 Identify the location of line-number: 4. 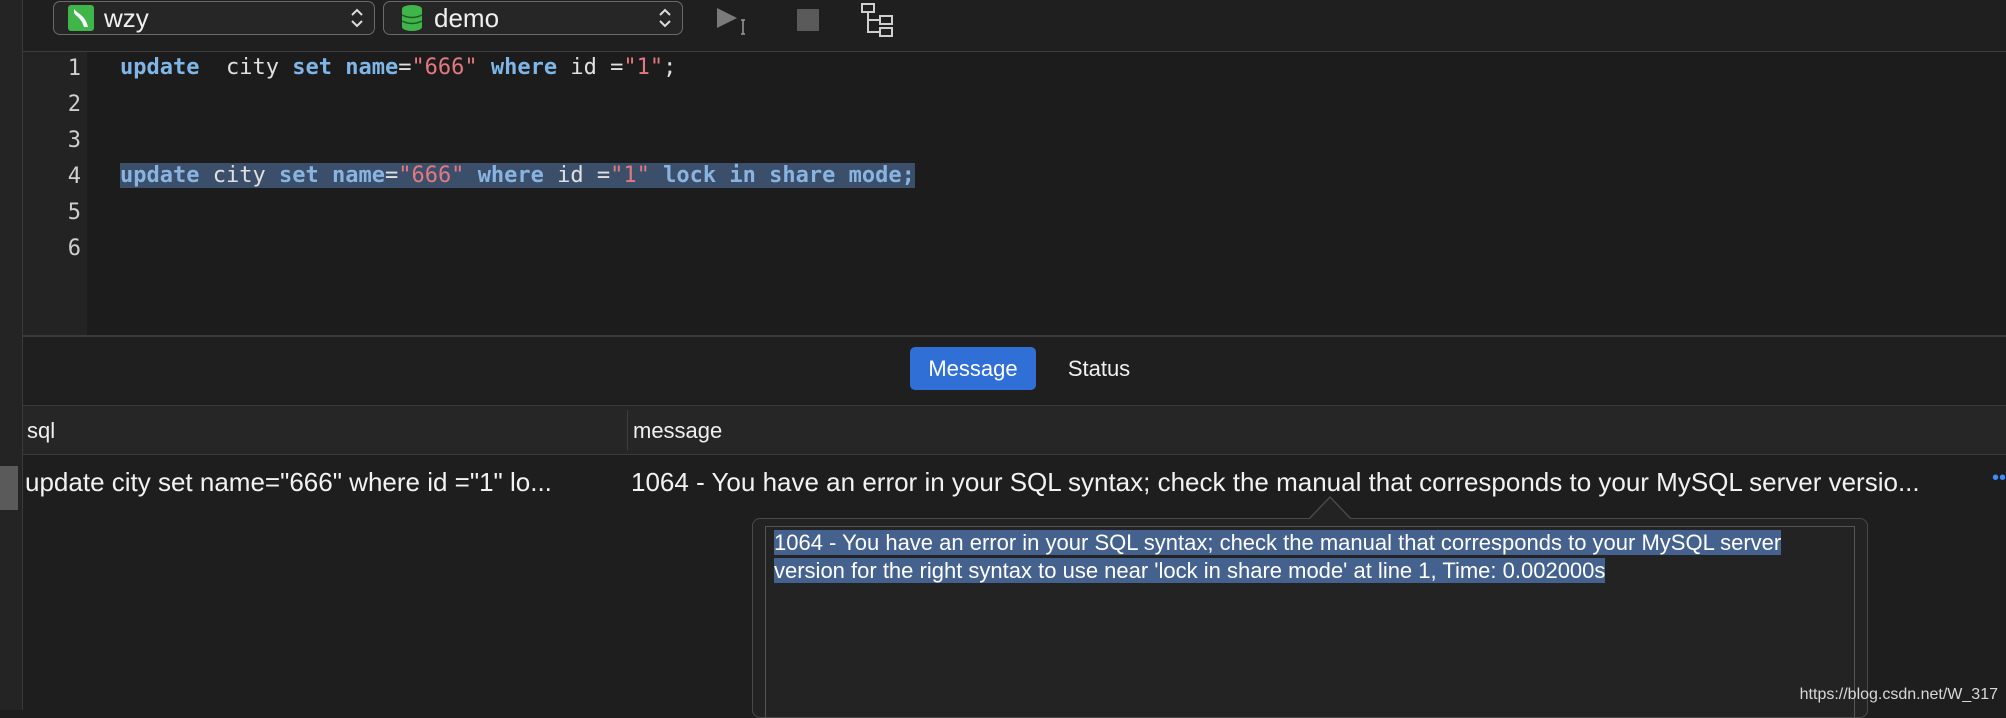
(74, 176).